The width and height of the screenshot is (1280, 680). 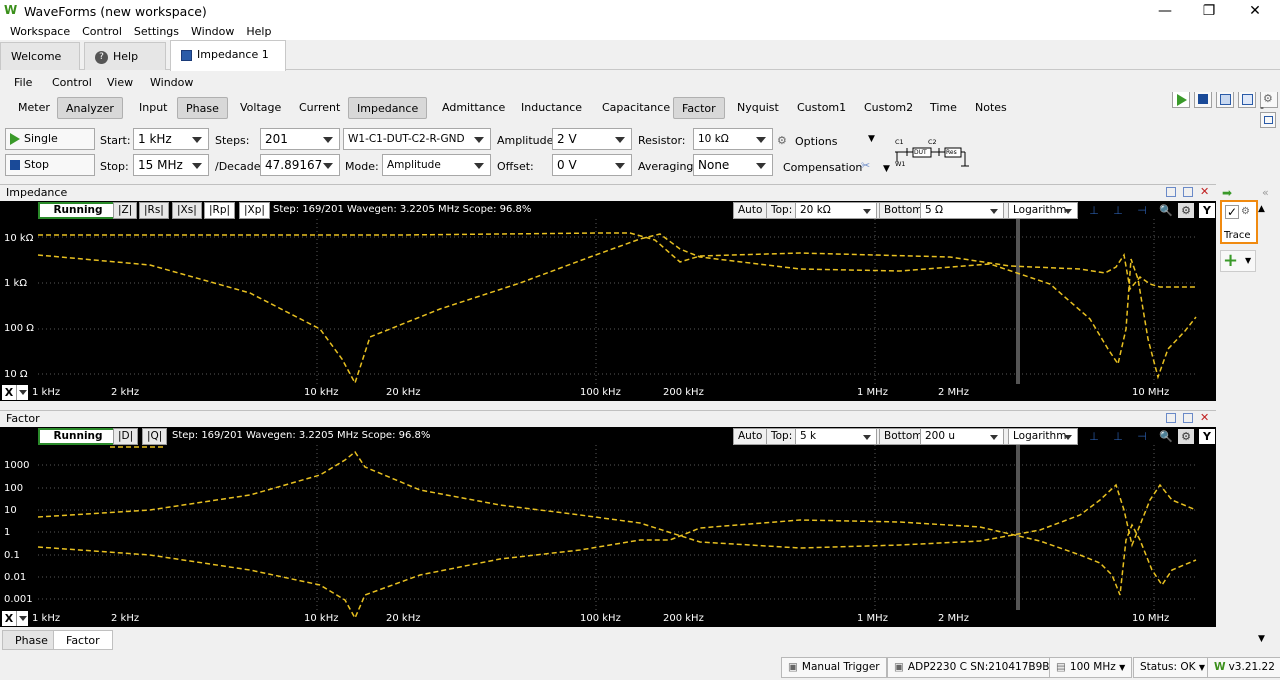 I want to click on tab-custom1: Custom1, so click(x=821, y=108).